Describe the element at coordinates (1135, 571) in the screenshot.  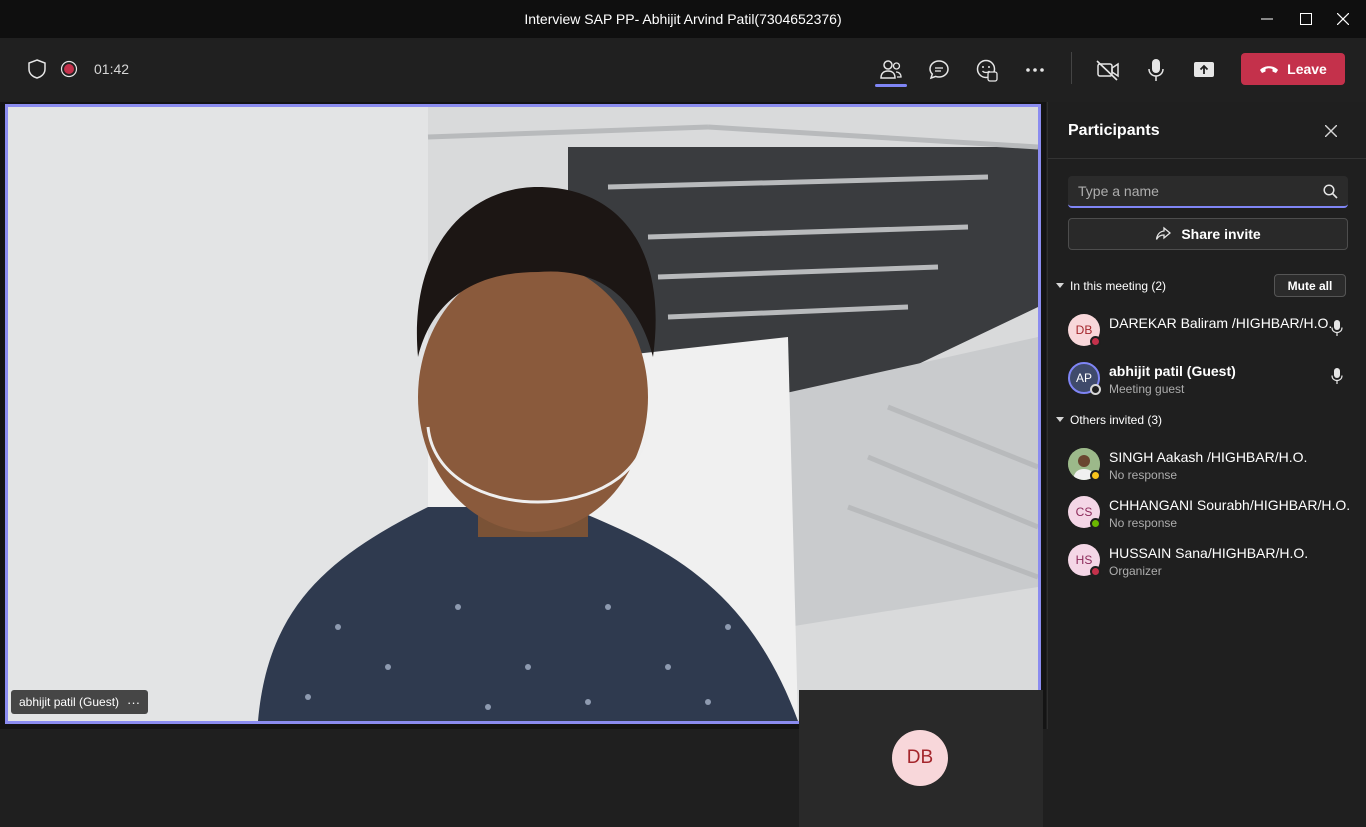
I see `participant-subtitle: Organizer` at that location.